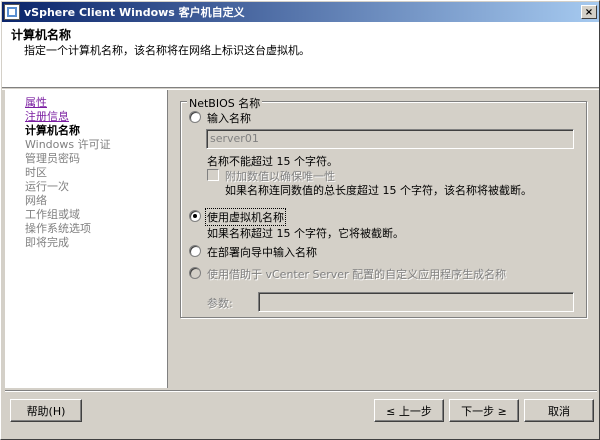 This screenshot has width=600, height=440. Describe the element at coordinates (213, 175) in the screenshot. I see `append-numeric-checkbox` at that location.